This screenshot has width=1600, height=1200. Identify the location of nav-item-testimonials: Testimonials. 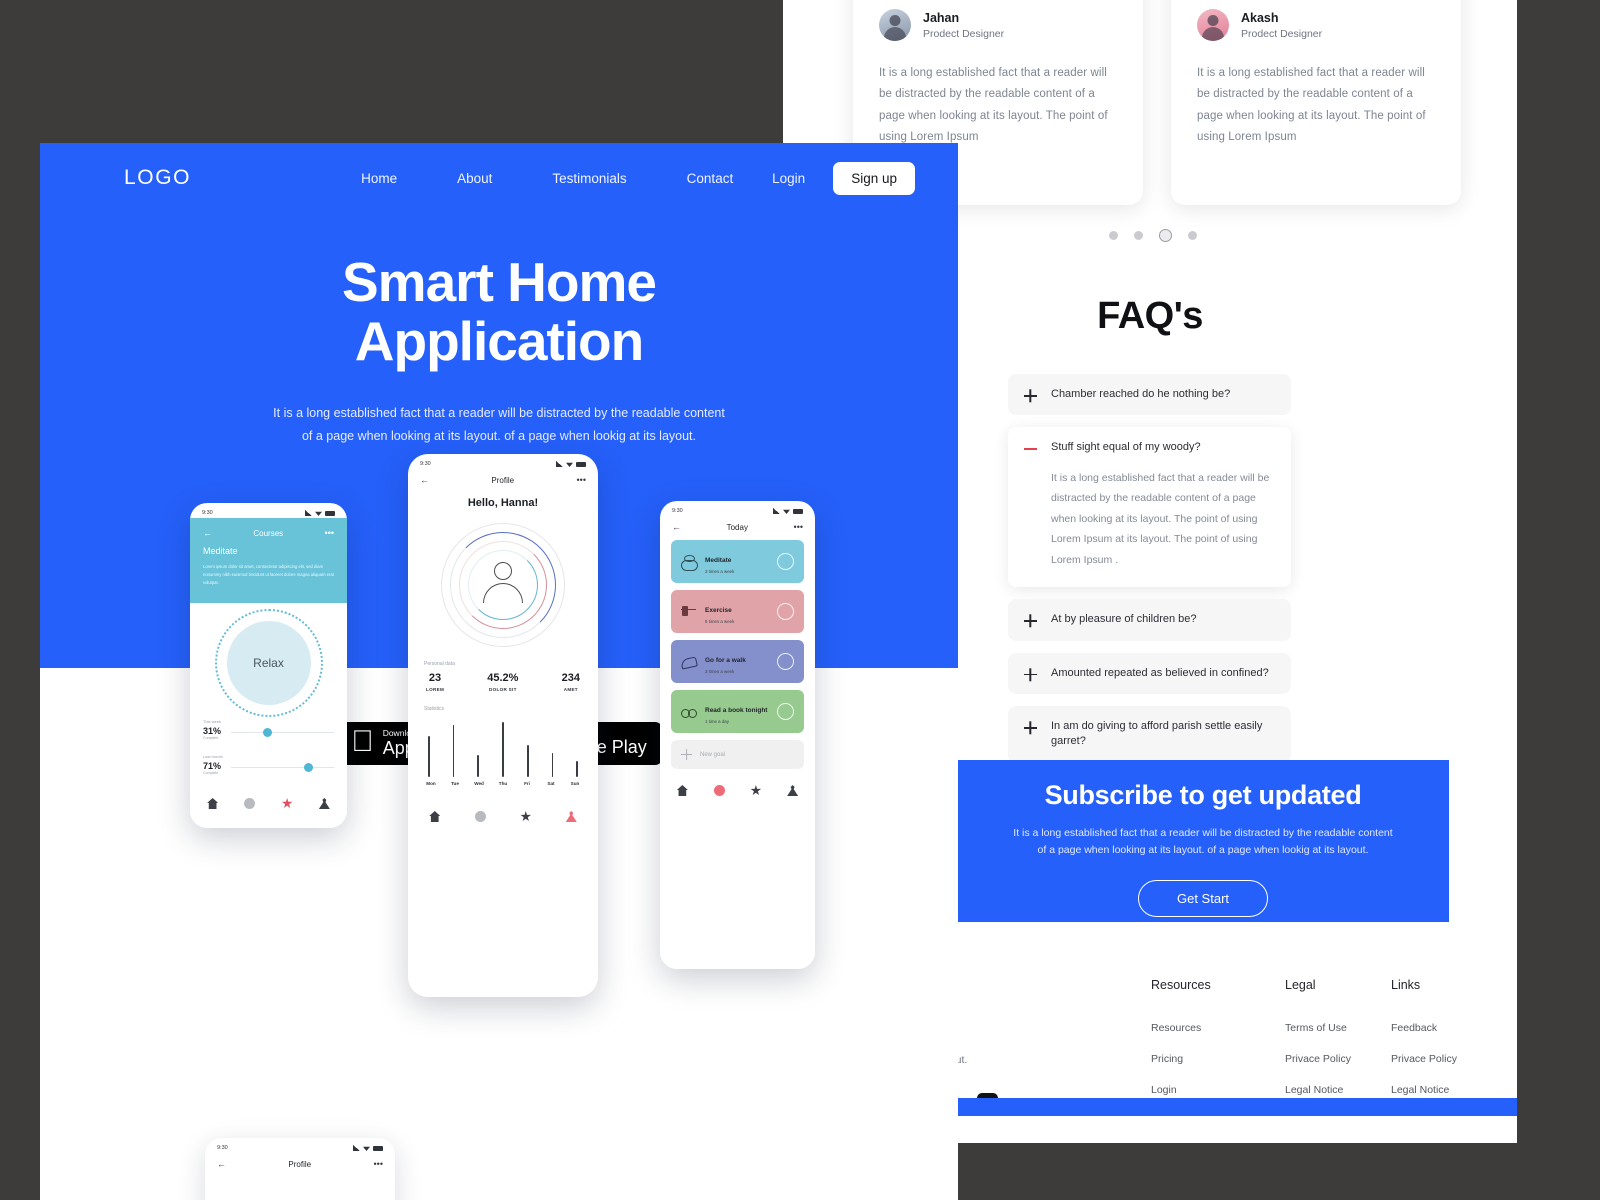
(589, 178).